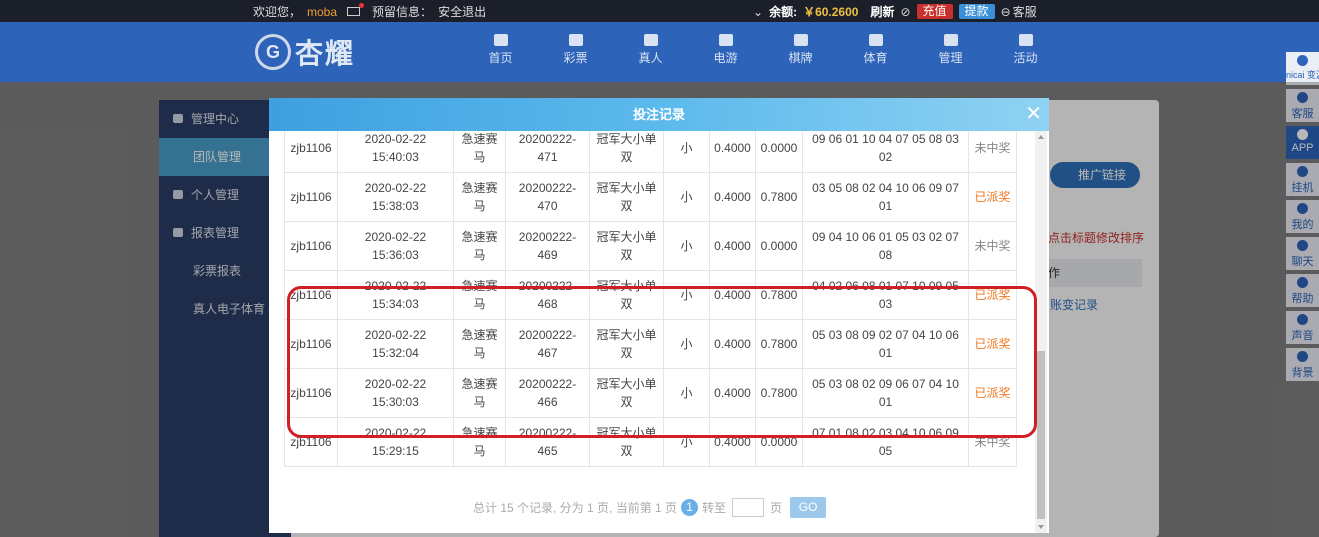  What do you see at coordinates (976, 11) in the screenshot?
I see `withdraw-button: 提款` at bounding box center [976, 11].